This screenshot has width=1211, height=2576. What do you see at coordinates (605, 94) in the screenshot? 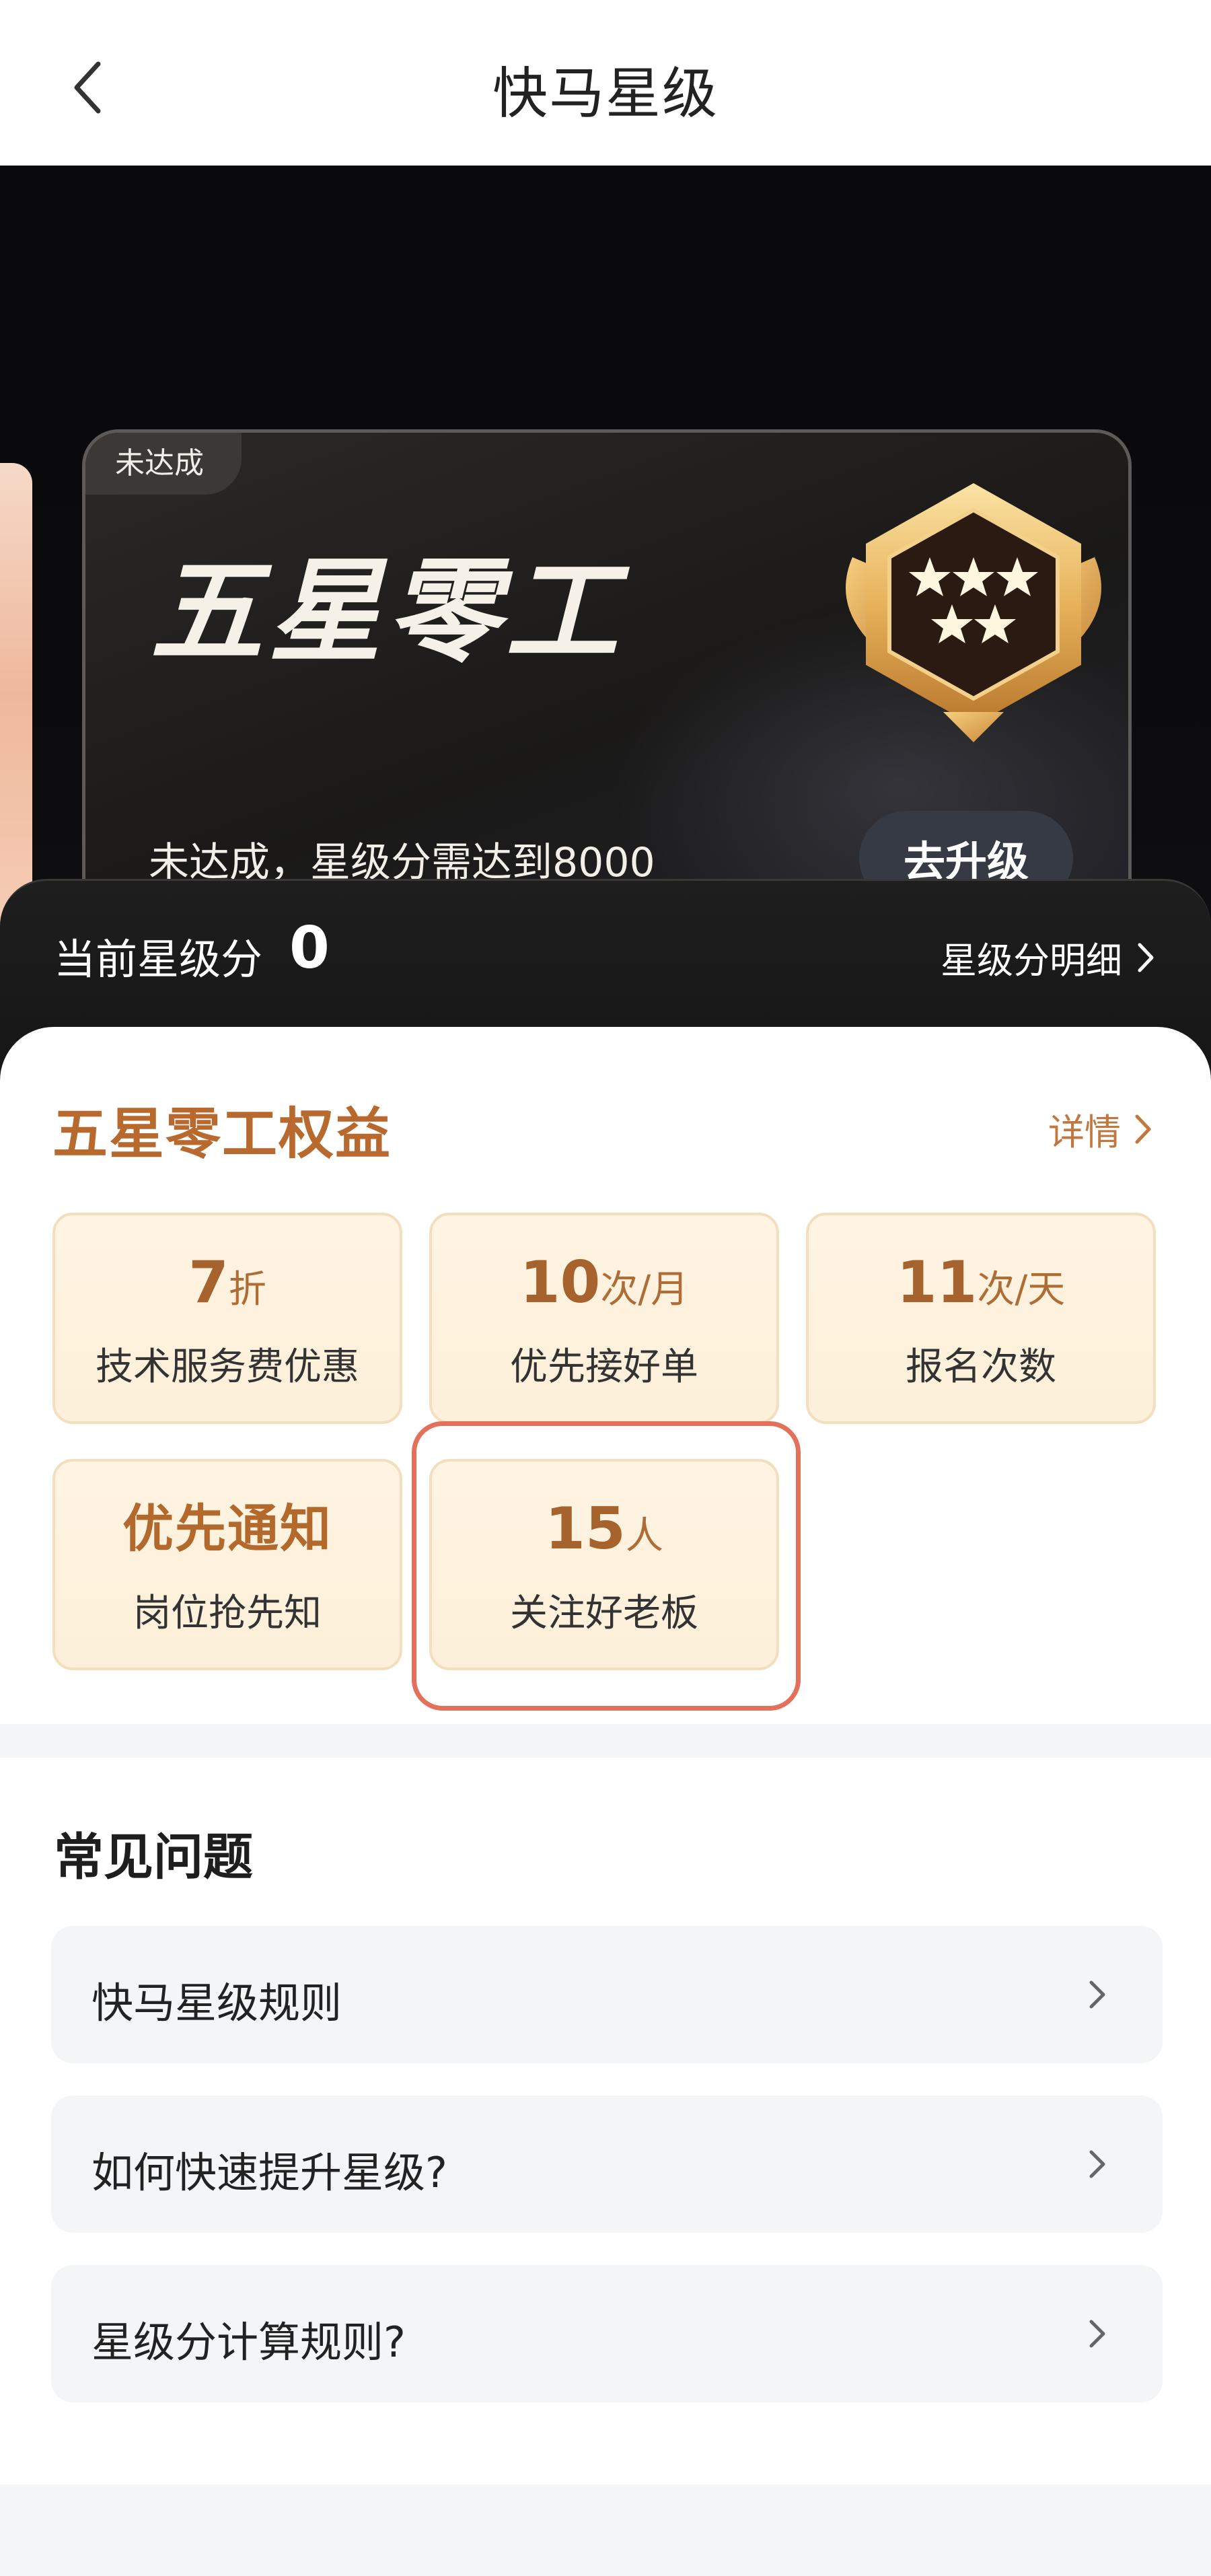
I see `page-title: 快马星级` at bounding box center [605, 94].